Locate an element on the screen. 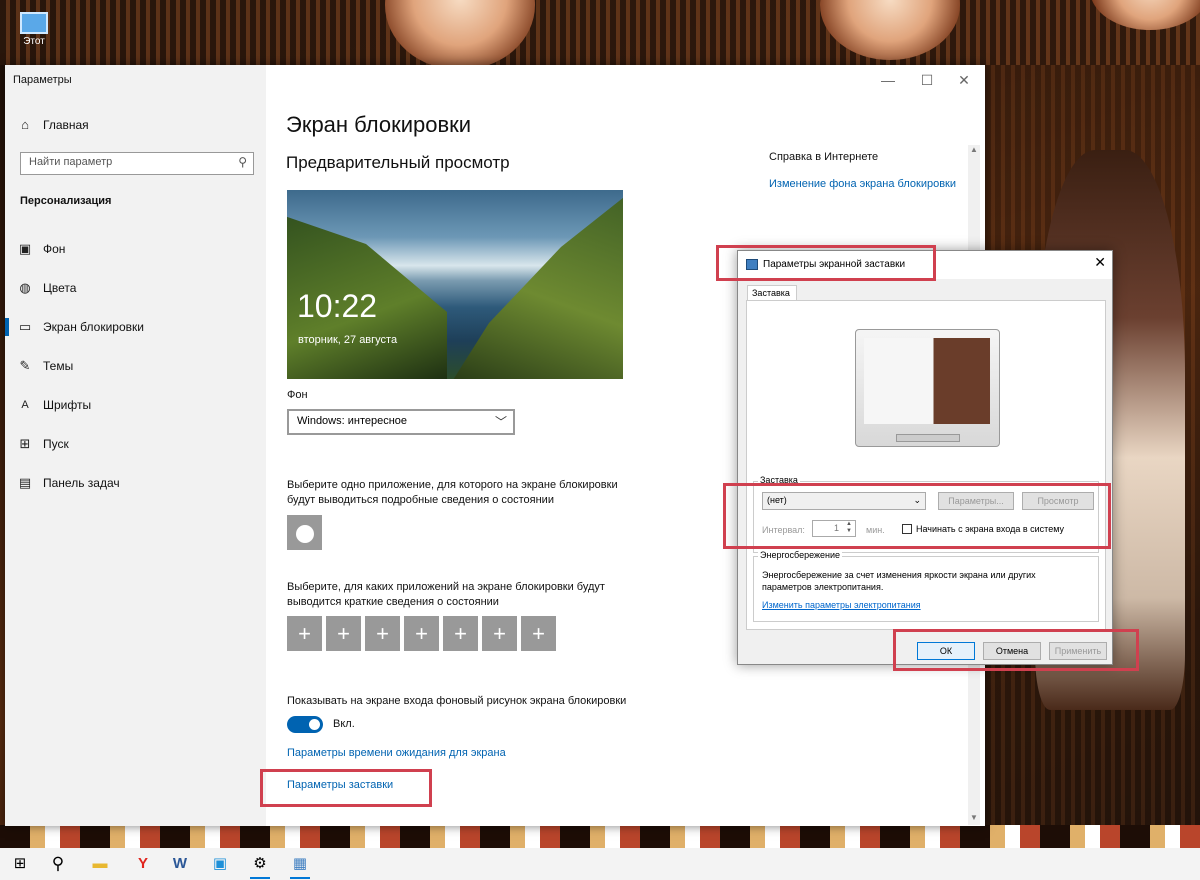  maximize-button: ☐ is located at coordinates (927, 80).